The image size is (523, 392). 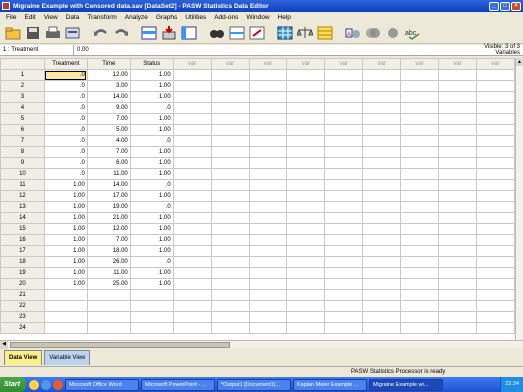 I want to click on insert-variable-icon, so click(x=257, y=33).